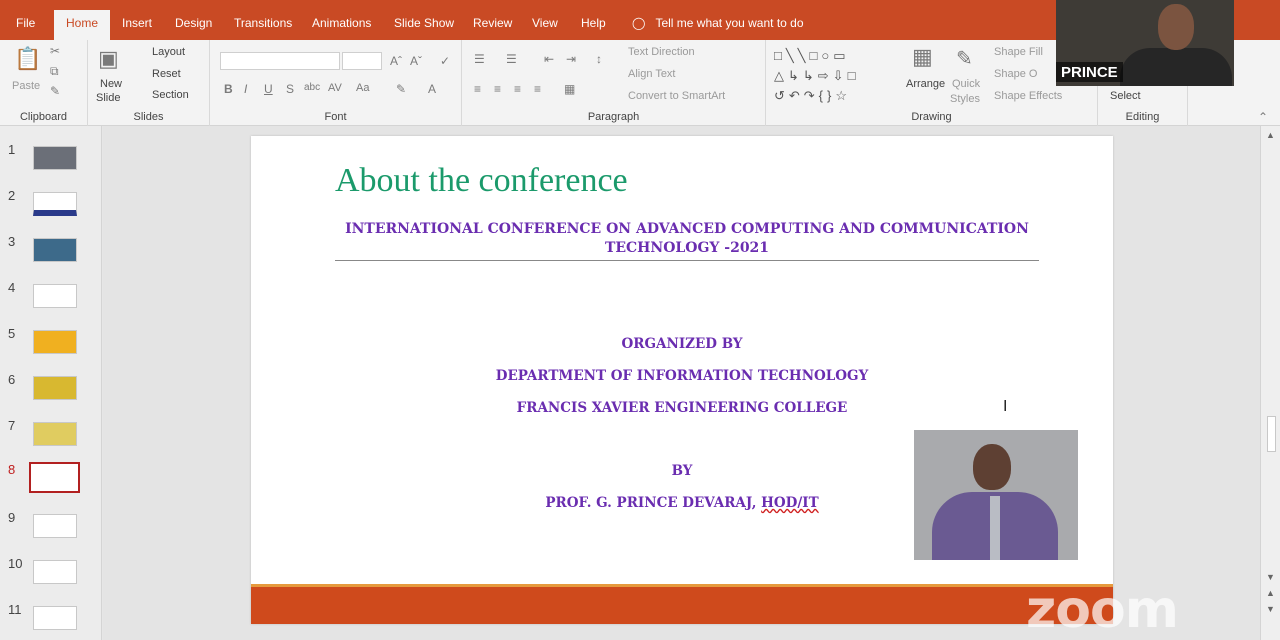 The width and height of the screenshot is (1280, 640). Describe the element at coordinates (652, 74) in the screenshot. I see `align-text-button: Align Text` at that location.